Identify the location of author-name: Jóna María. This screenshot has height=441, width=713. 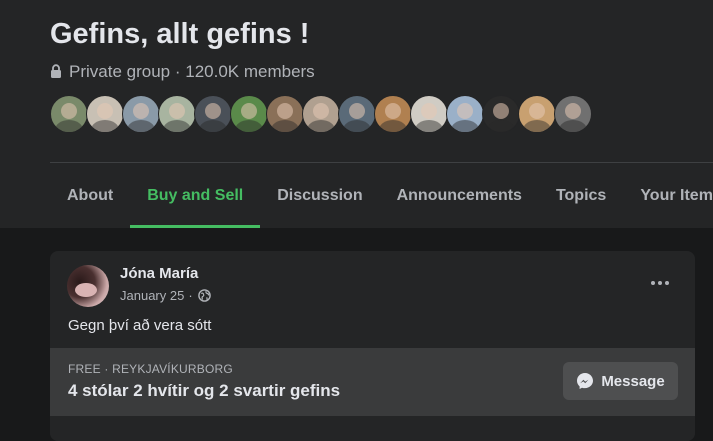
(159, 273).